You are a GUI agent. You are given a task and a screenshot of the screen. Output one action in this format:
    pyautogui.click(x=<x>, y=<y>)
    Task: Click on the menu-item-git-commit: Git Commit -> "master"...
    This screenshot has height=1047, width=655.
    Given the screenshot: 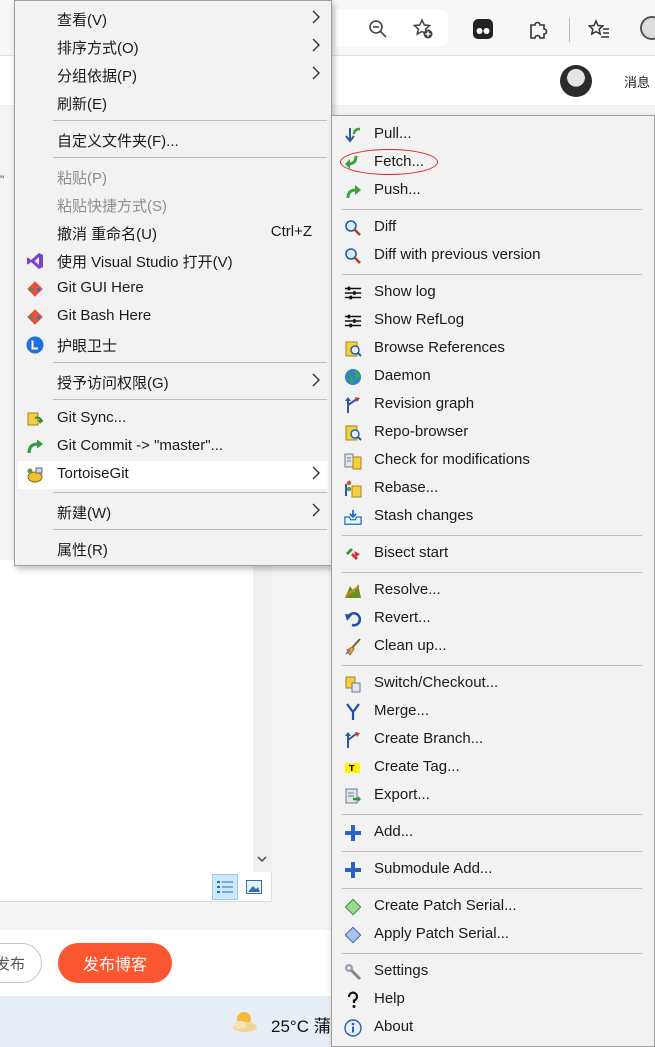 What is the action you would take?
    pyautogui.click(x=173, y=447)
    